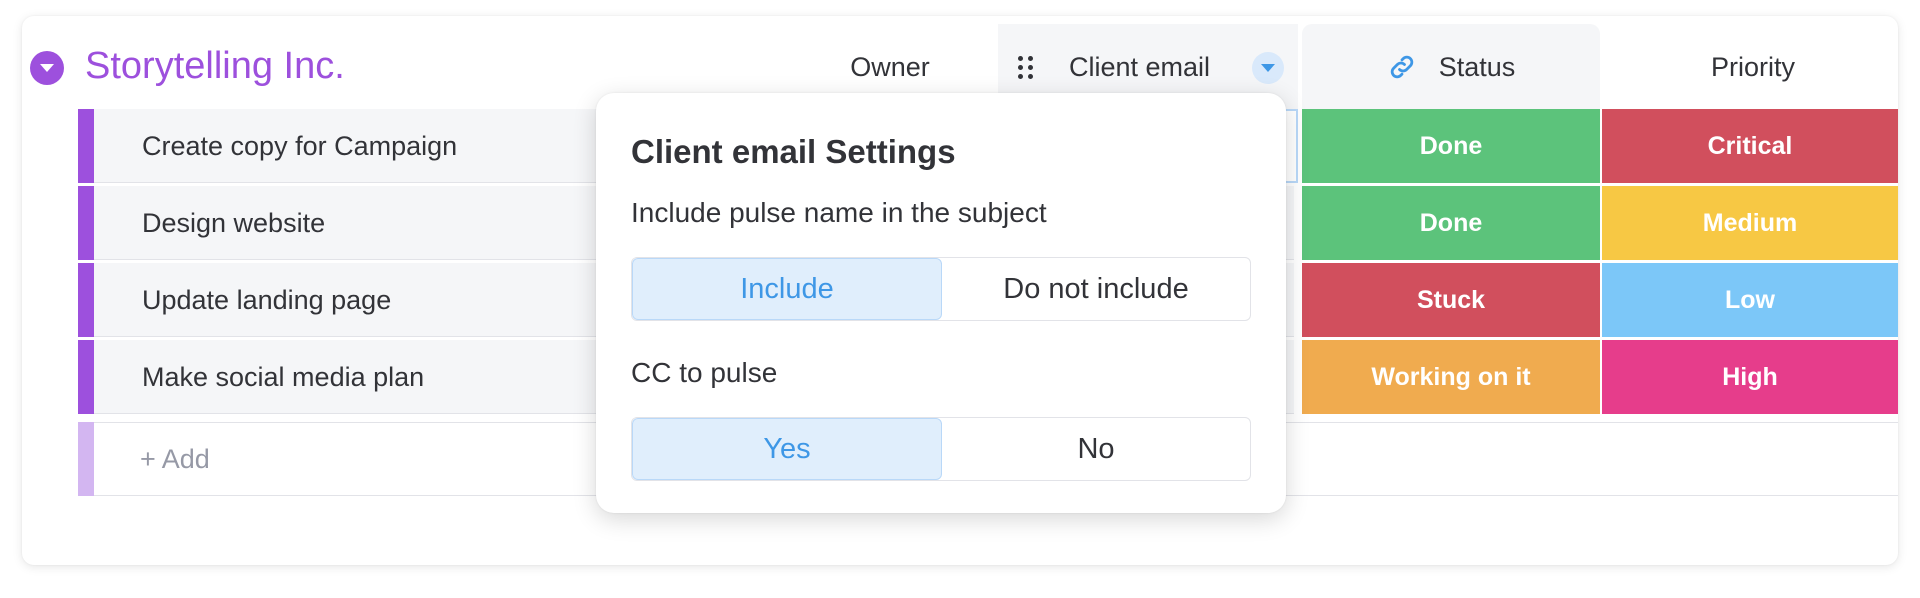 The width and height of the screenshot is (1920, 598). I want to click on include-option: Include, so click(787, 289).